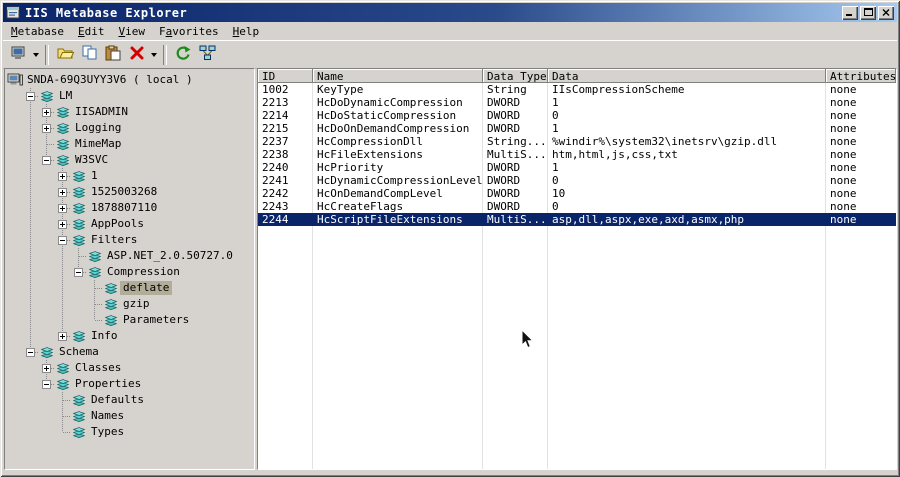  What do you see at coordinates (577, 115) in the screenshot?
I see `table-row: 2214 HcDoStaticCompression DWORD 0 none` at bounding box center [577, 115].